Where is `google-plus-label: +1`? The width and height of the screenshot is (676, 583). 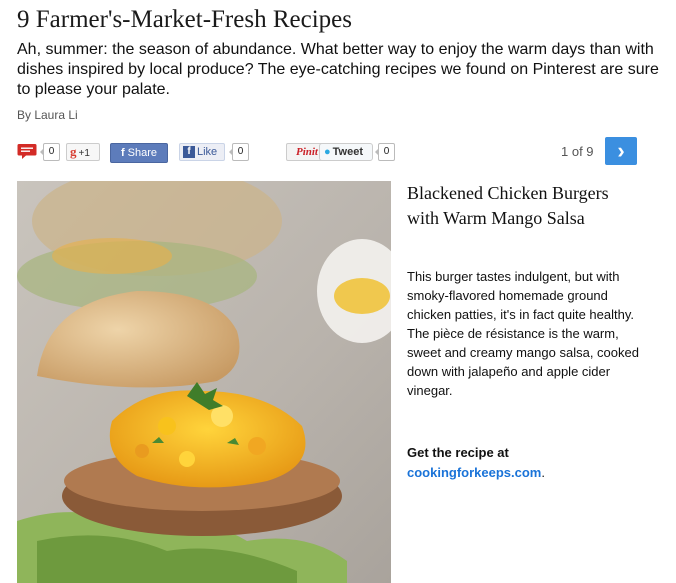
google-plus-label: +1 is located at coordinates (84, 153).